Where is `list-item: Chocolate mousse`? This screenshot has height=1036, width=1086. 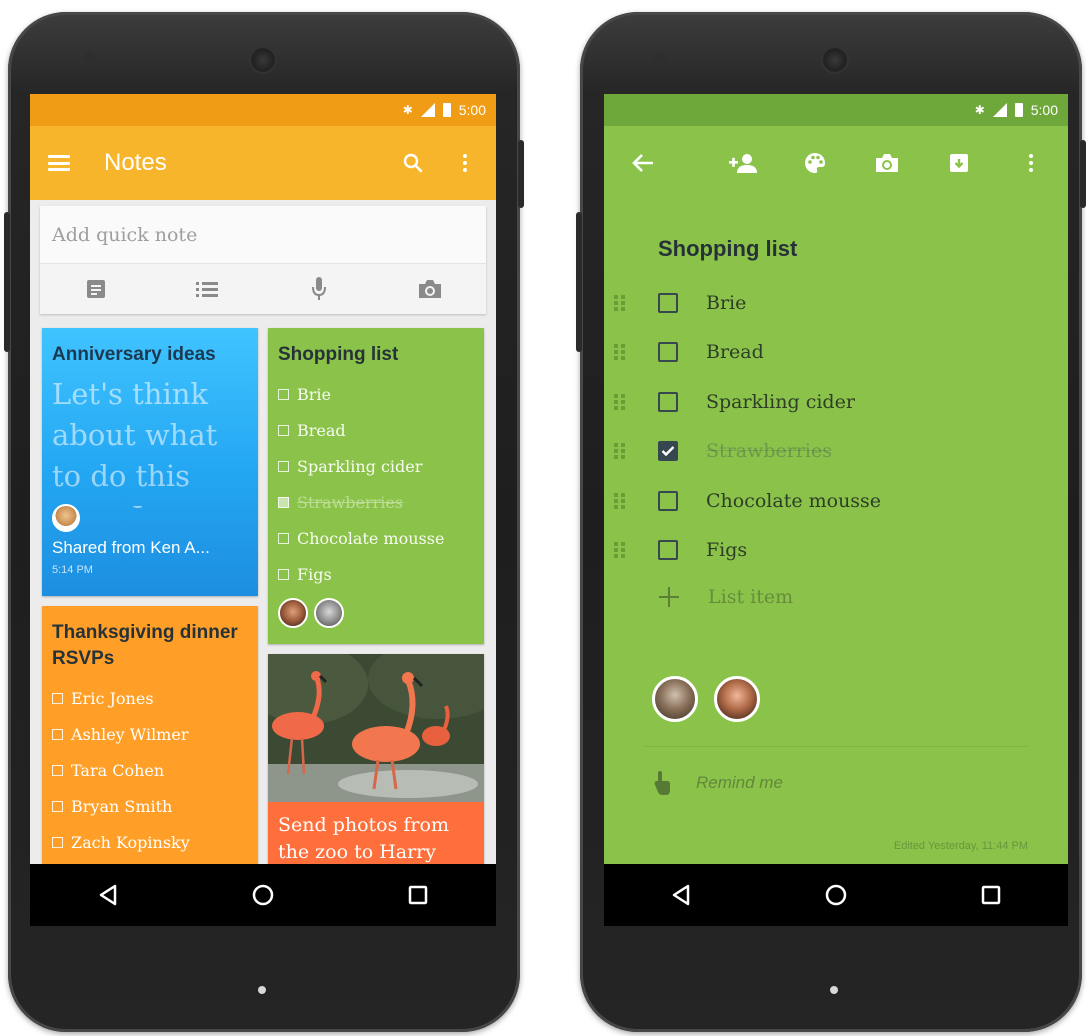
list-item: Chocolate mousse is located at coordinates (834, 501).